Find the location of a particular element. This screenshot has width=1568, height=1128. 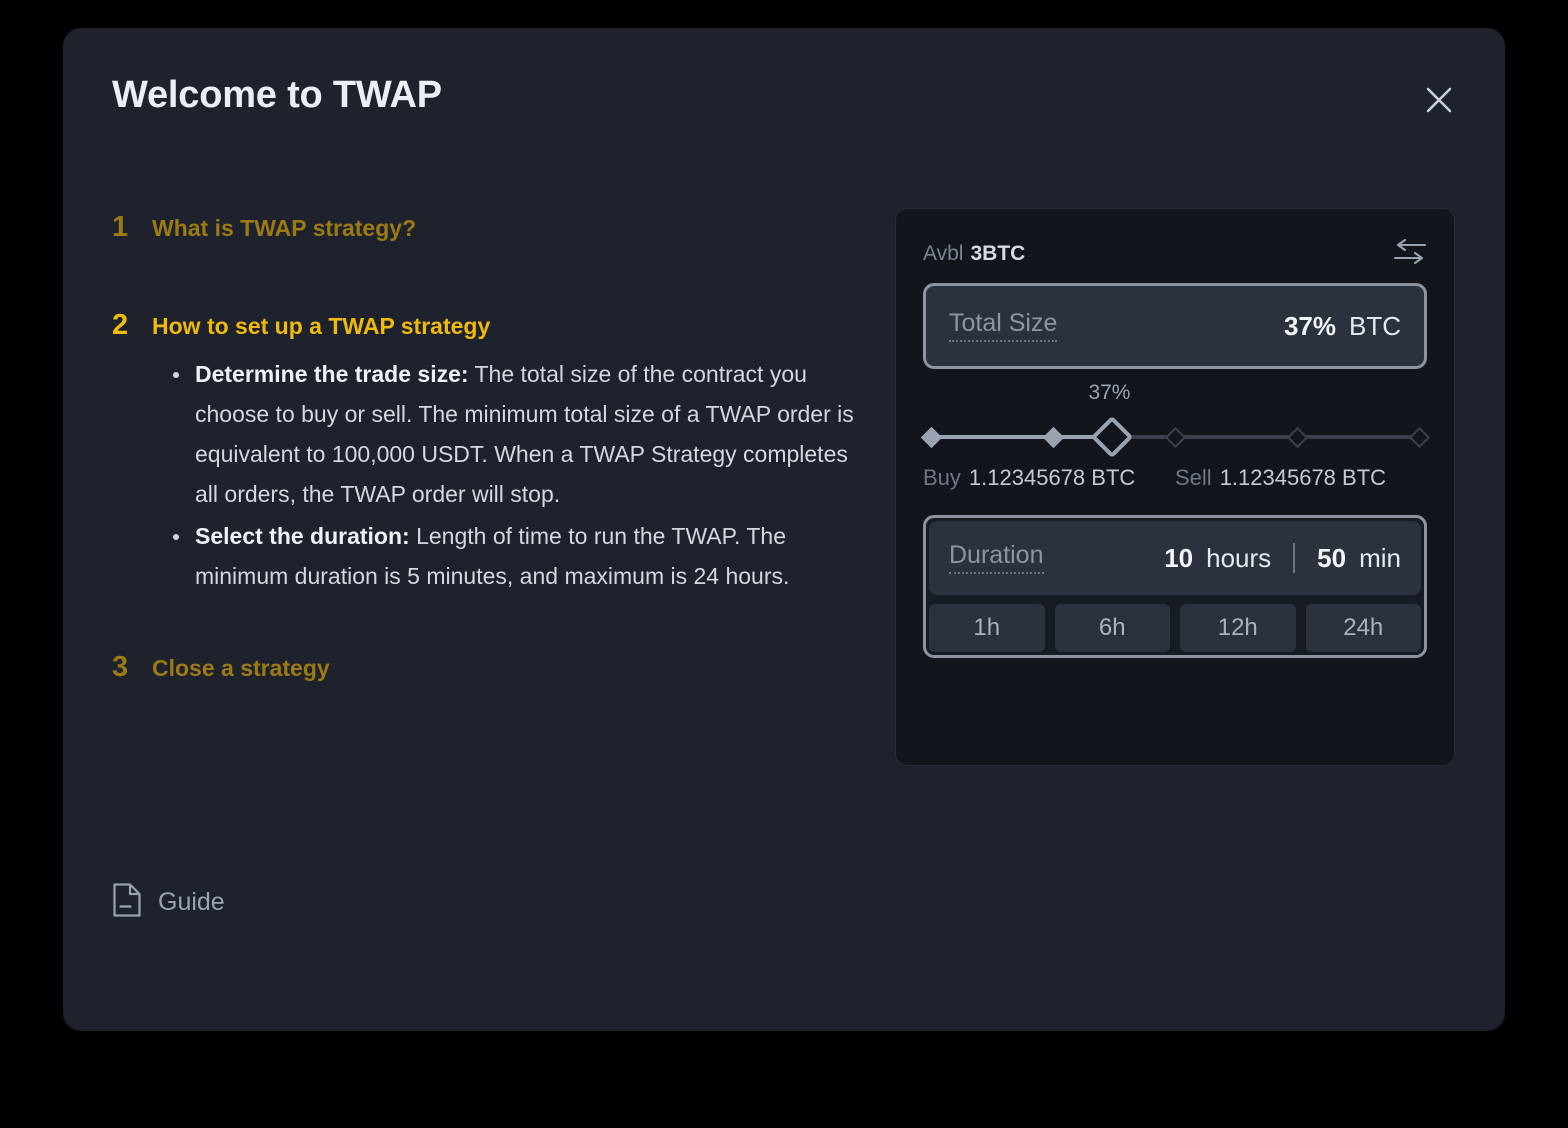

slider-track-fill is located at coordinates (1021, 437).